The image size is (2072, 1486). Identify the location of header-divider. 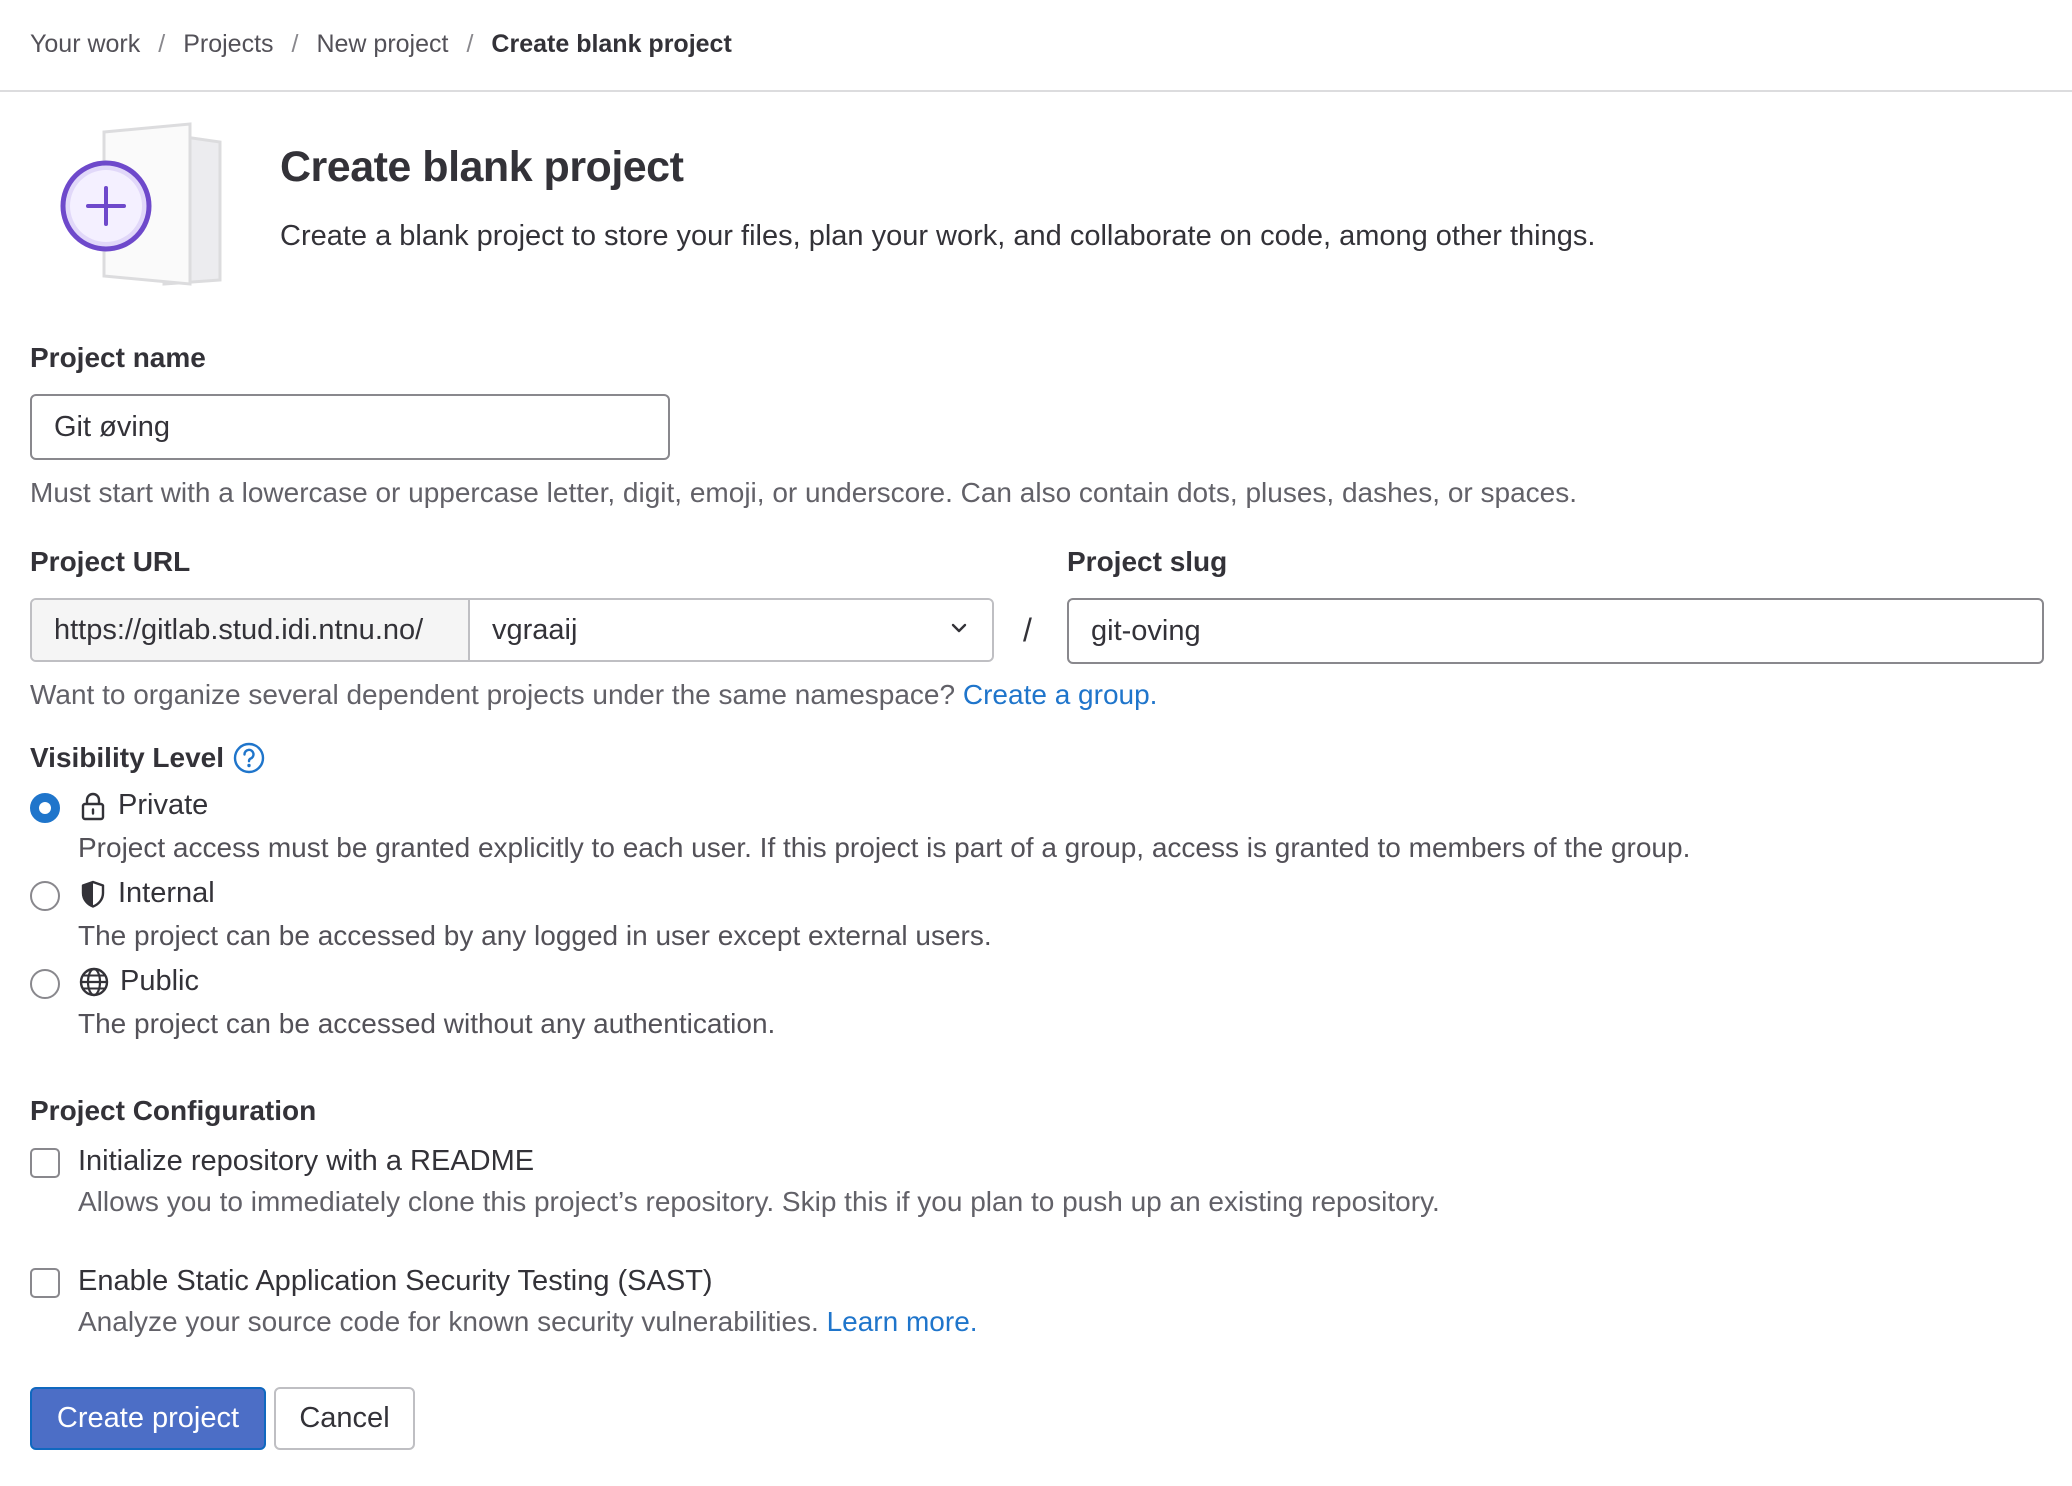
(1036, 91).